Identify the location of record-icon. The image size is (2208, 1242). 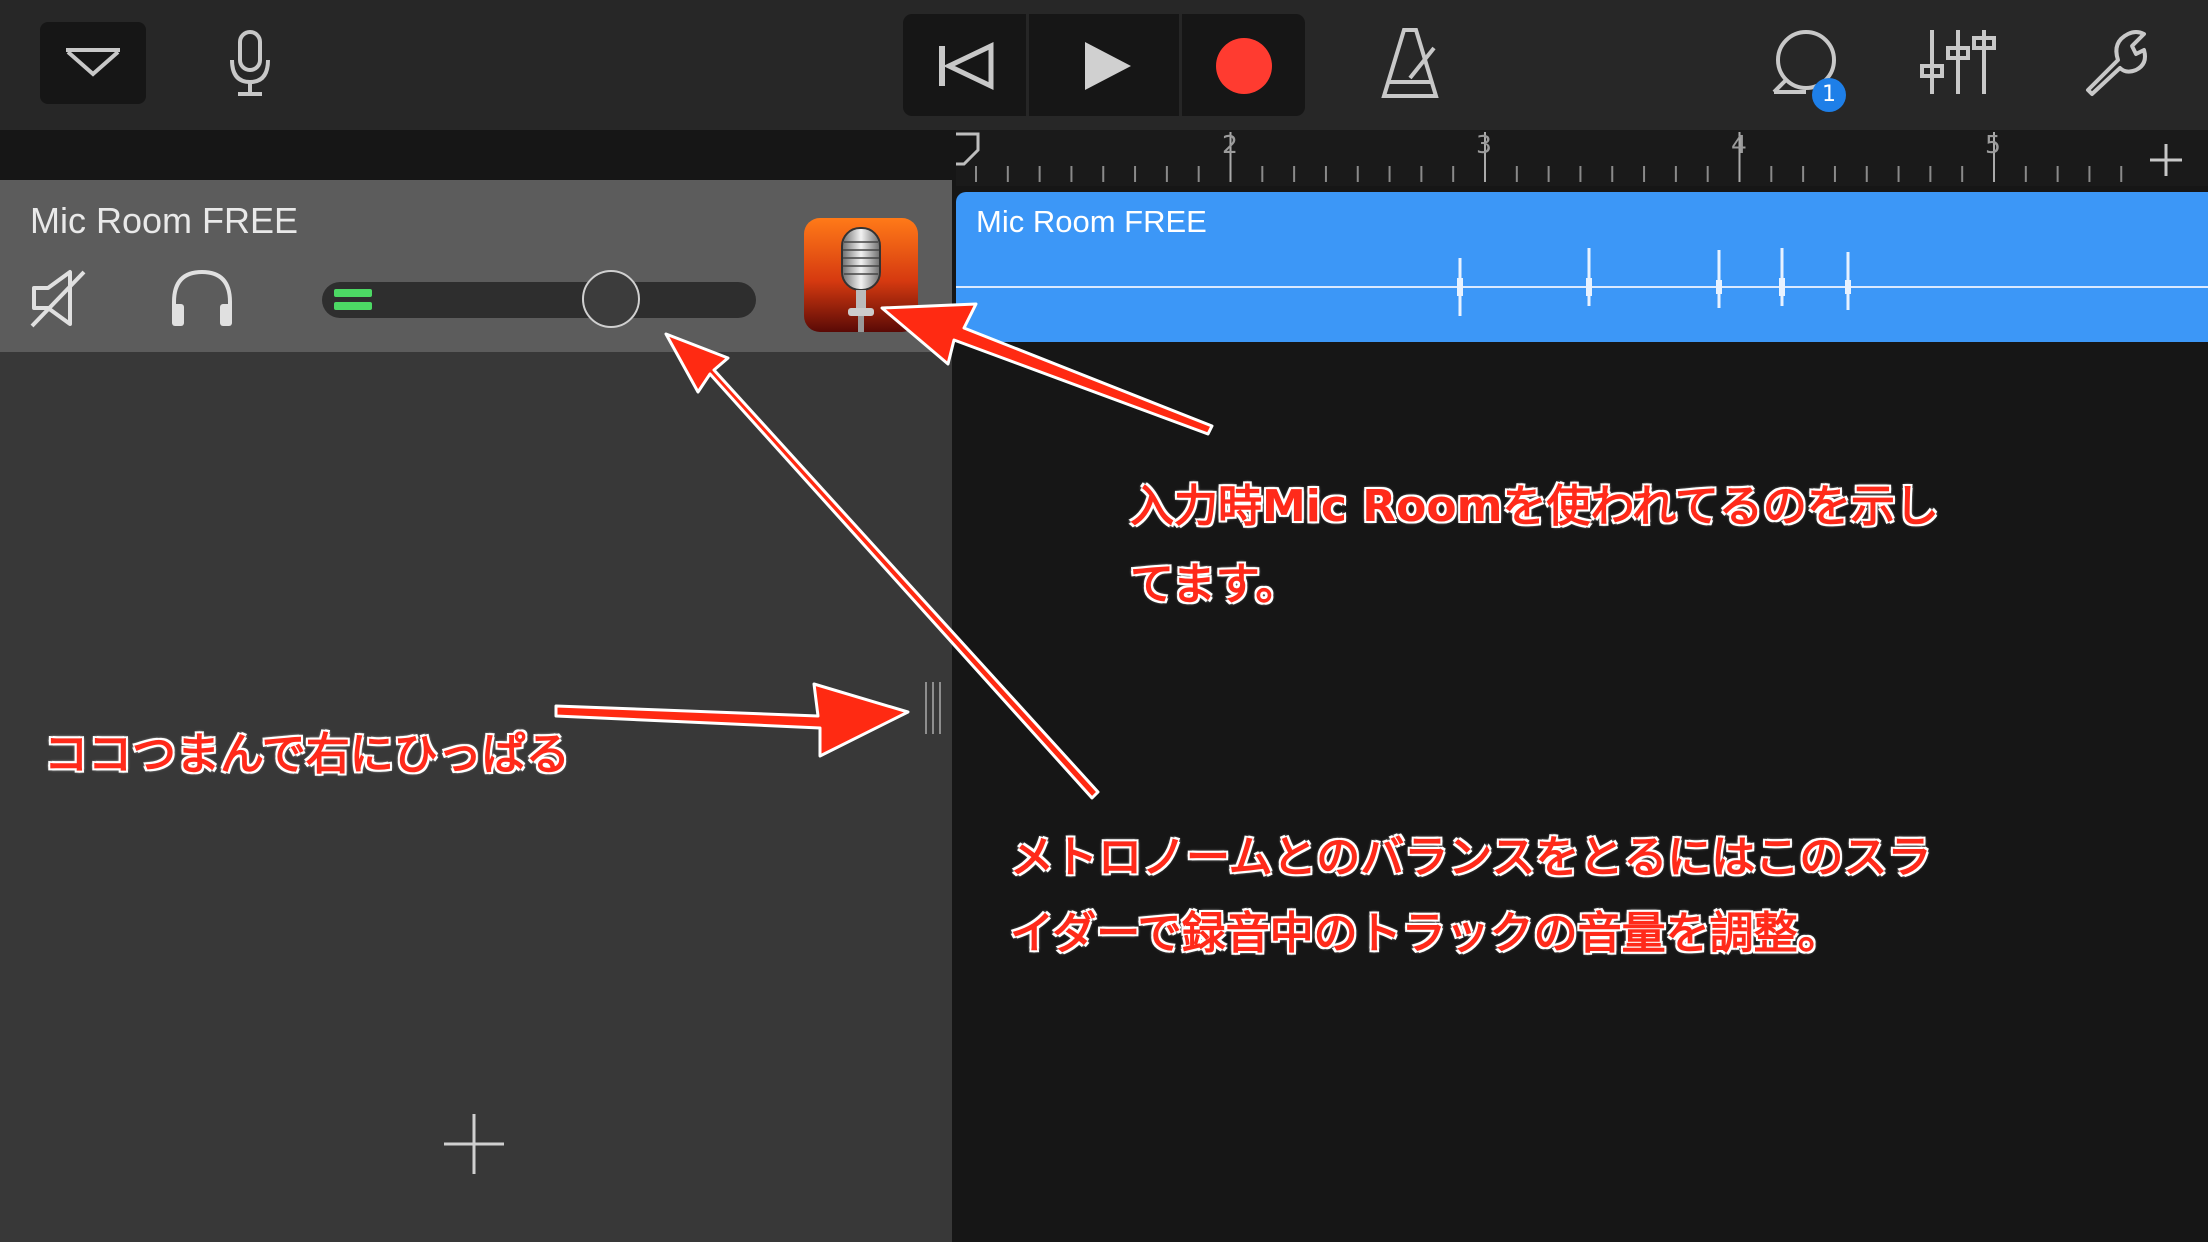
(1244, 66).